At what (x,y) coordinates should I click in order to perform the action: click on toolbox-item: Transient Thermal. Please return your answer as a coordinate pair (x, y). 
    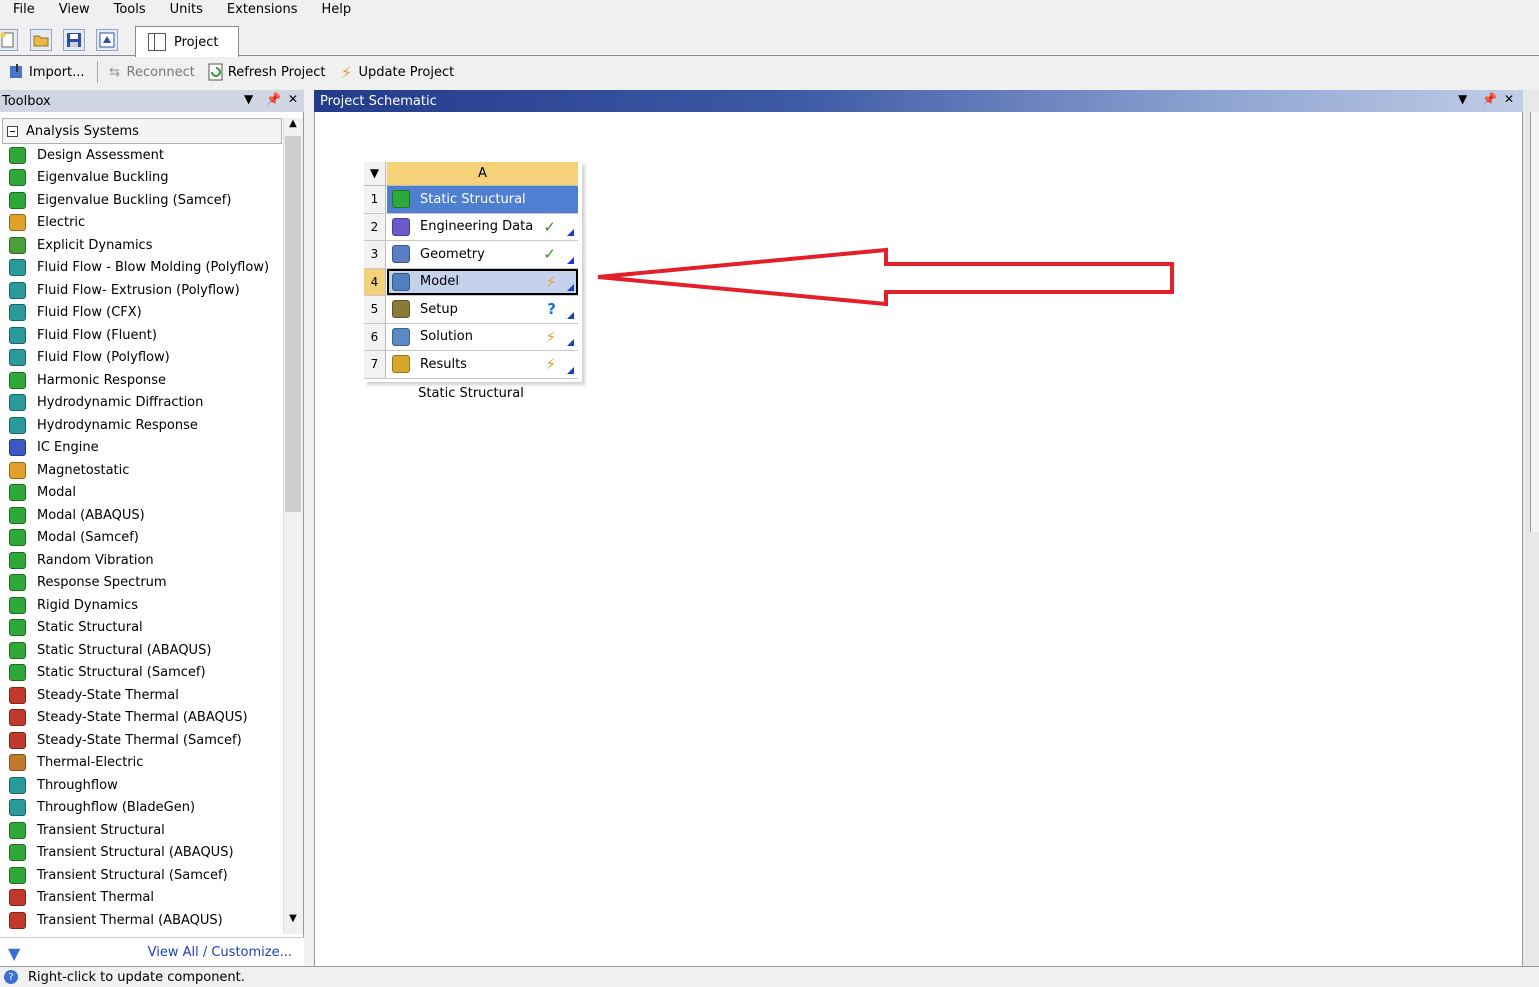
    Looking at the image, I should click on (141, 898).